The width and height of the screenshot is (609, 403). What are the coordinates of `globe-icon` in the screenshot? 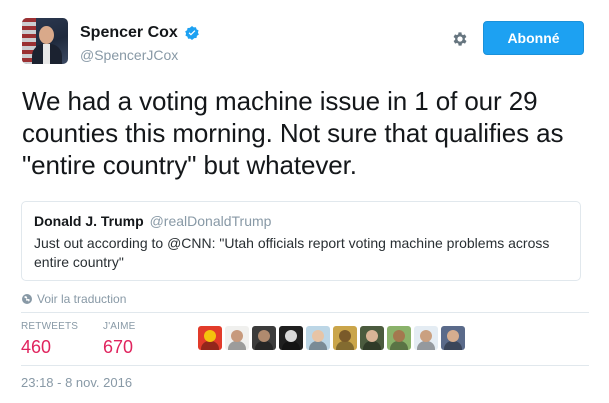 It's located at (27, 299).